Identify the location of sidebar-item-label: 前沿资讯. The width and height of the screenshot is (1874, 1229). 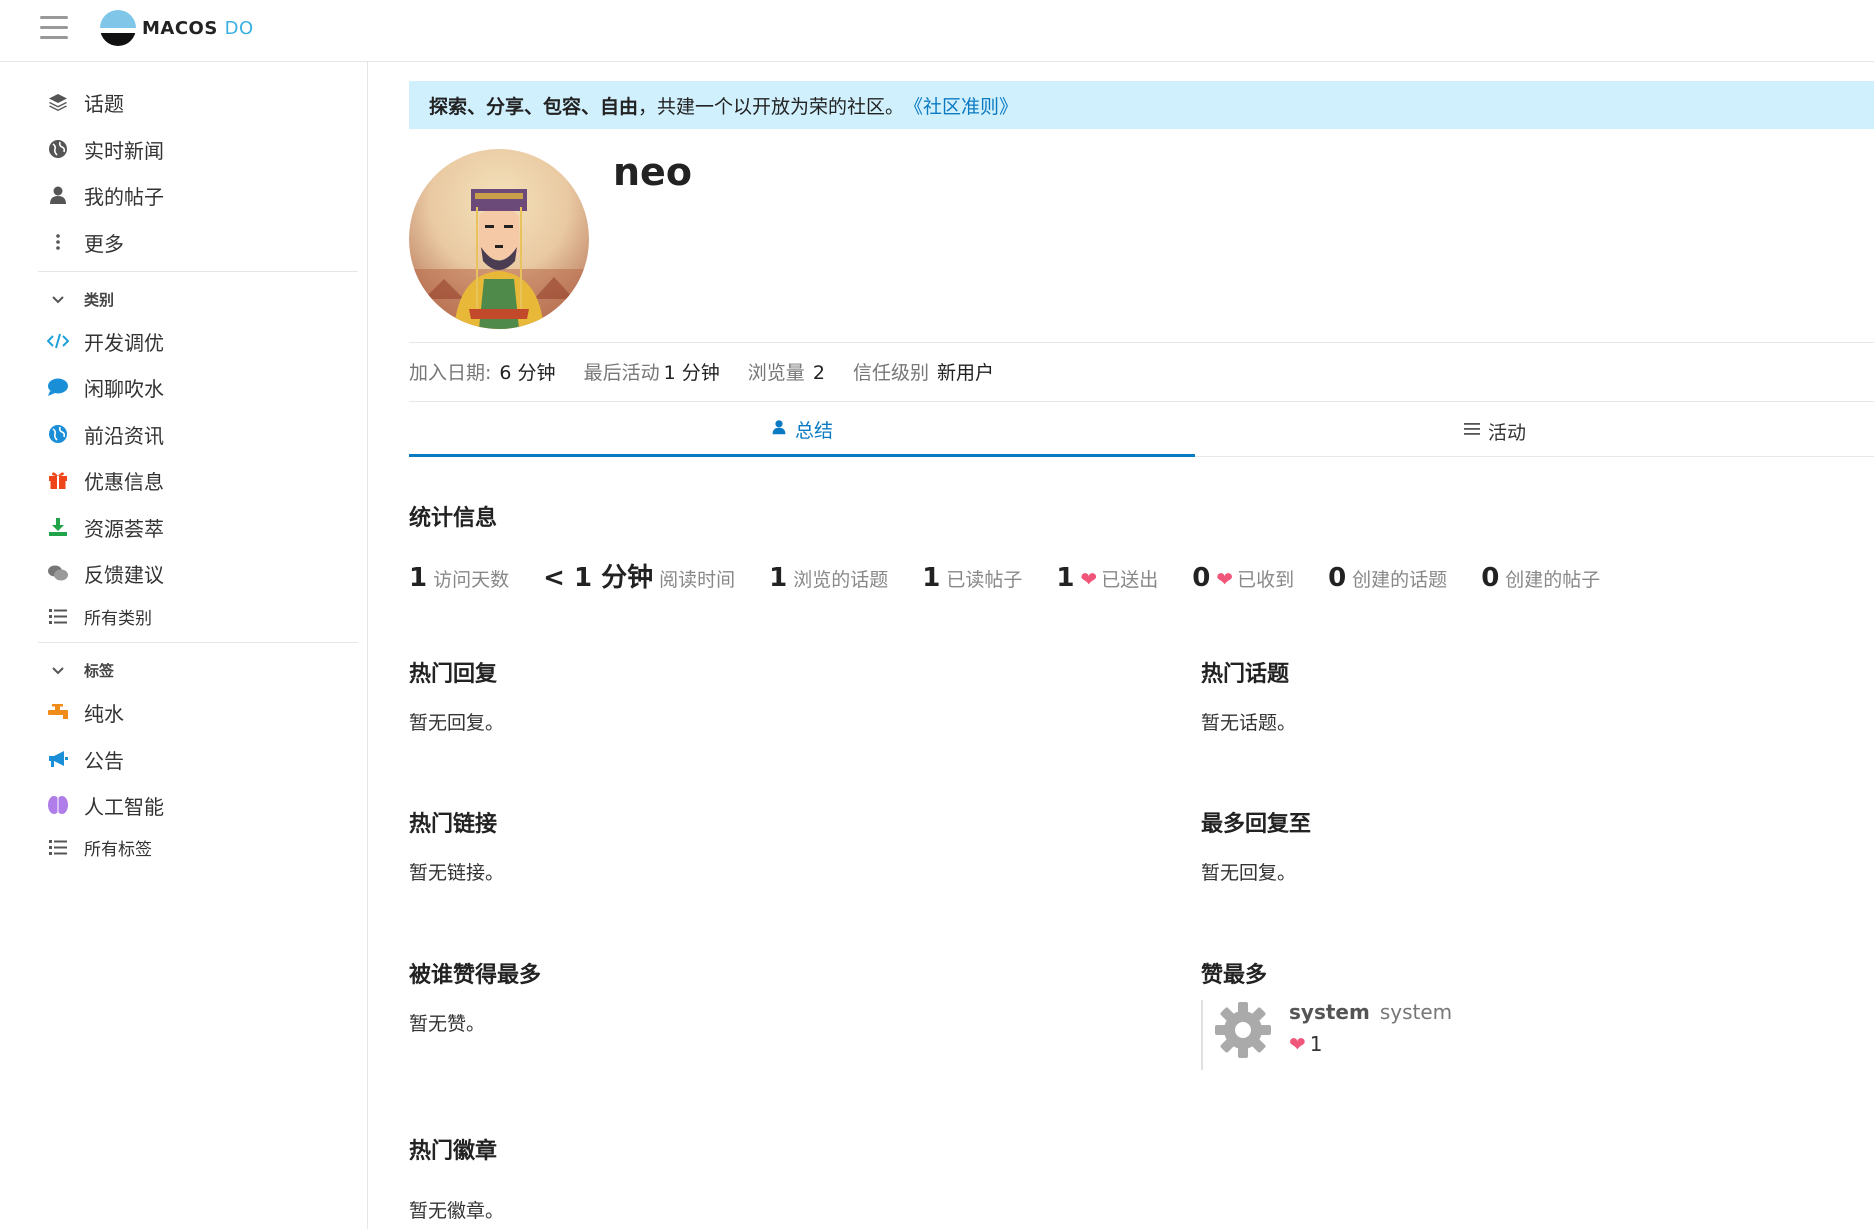
(124, 435).